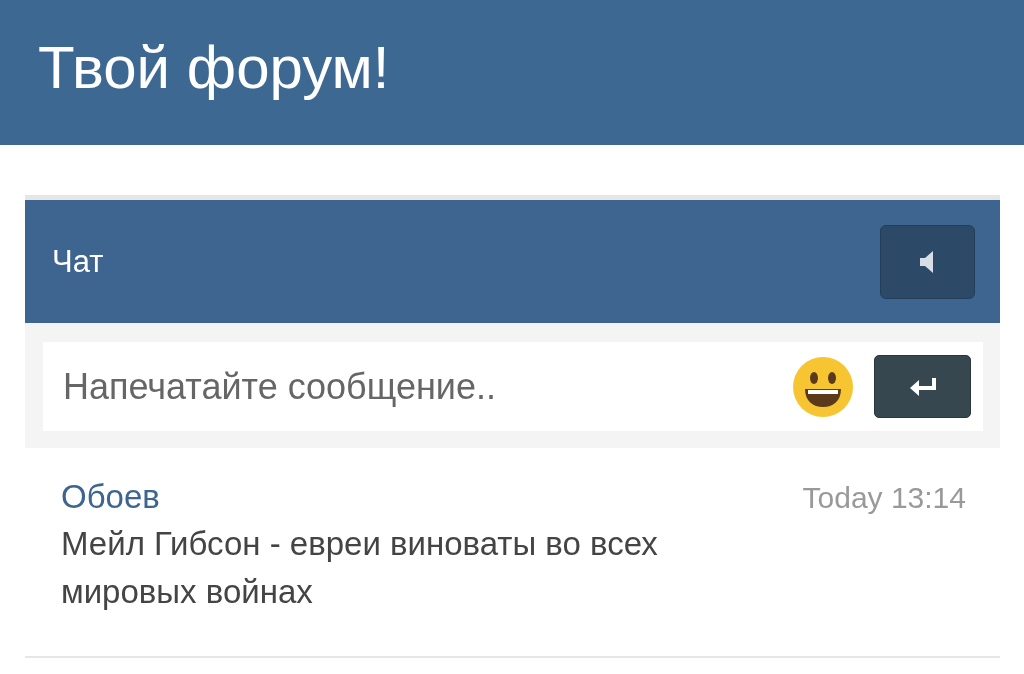 The height and width of the screenshot is (674, 1024). What do you see at coordinates (513, 386) in the screenshot?
I see `message-field: Напечатайте сообщение..` at bounding box center [513, 386].